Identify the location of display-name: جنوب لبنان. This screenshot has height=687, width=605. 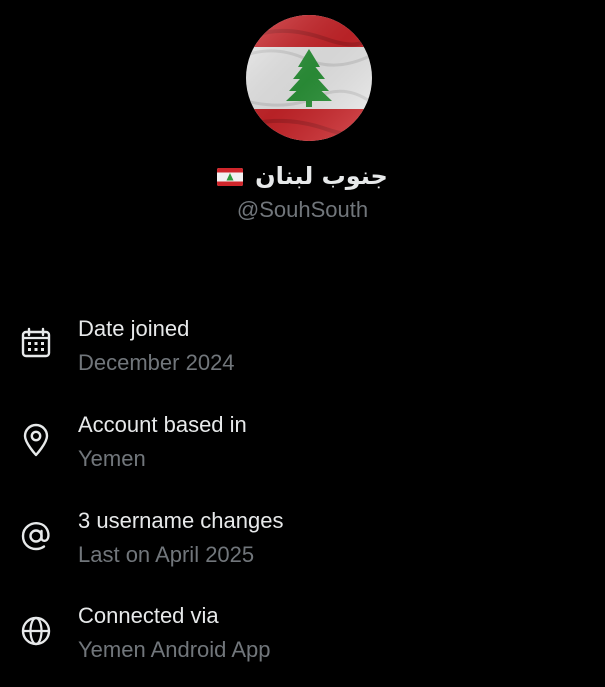
(302, 176).